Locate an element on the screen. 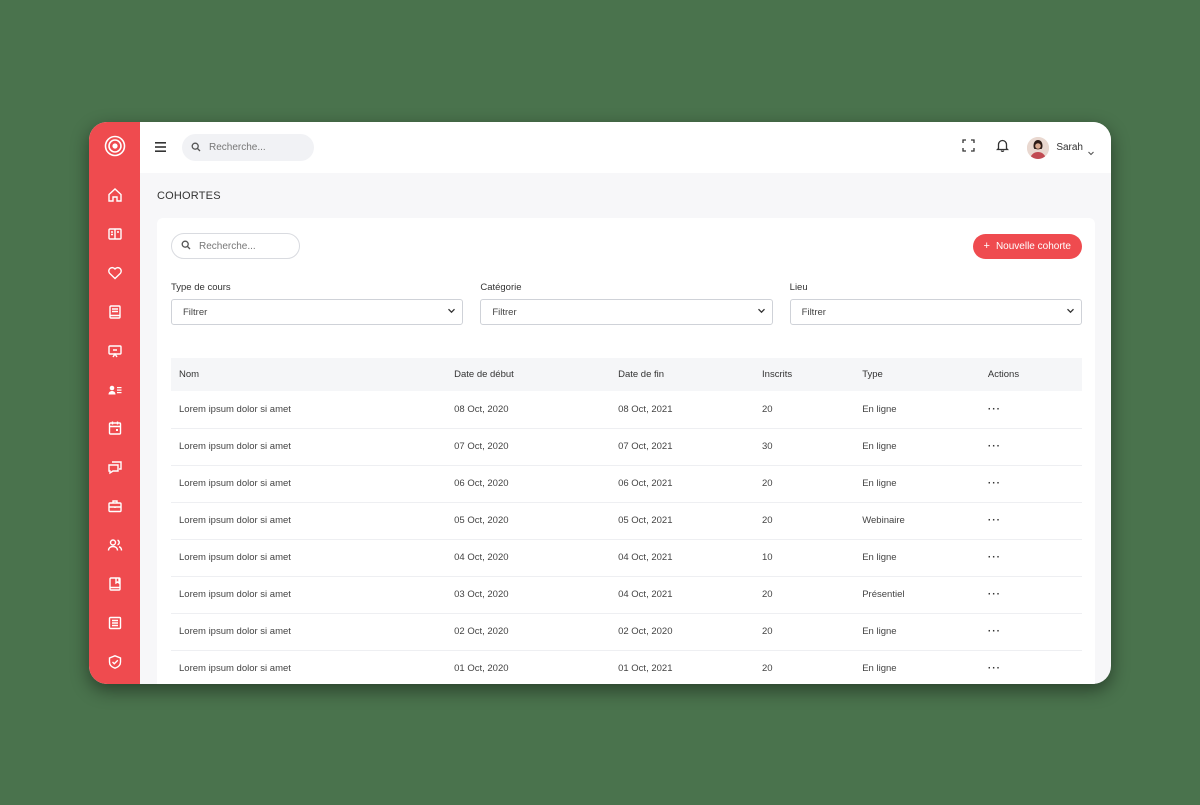 This screenshot has height=805, width=1200. fullscreen-icon is located at coordinates (968, 147).